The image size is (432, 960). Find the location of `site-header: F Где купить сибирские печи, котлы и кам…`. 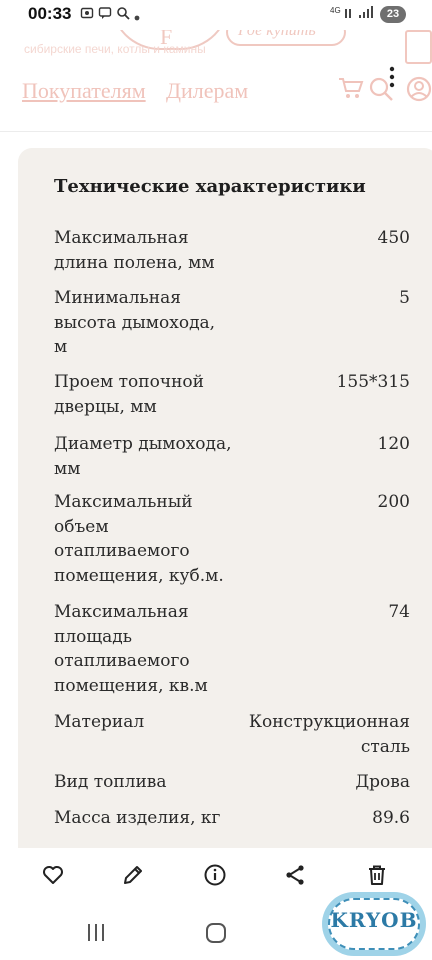

site-header: F Где купить сибирские печи, котлы и кам… is located at coordinates (216, 66).